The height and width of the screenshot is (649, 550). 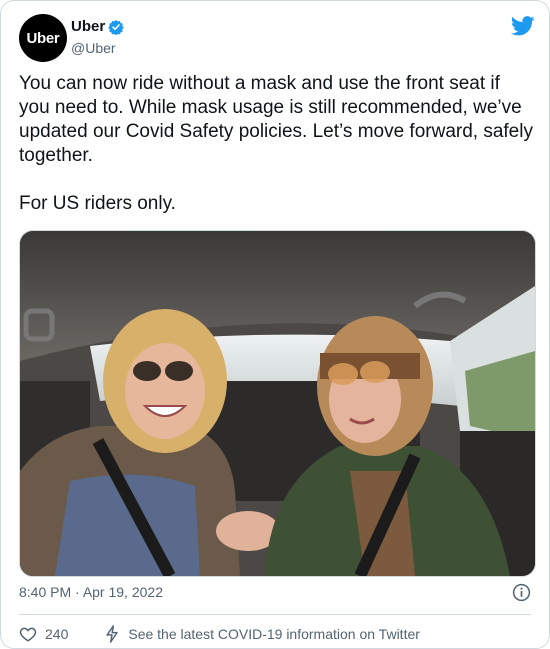 What do you see at coordinates (88, 26) in the screenshot?
I see `display-name: Uber` at bounding box center [88, 26].